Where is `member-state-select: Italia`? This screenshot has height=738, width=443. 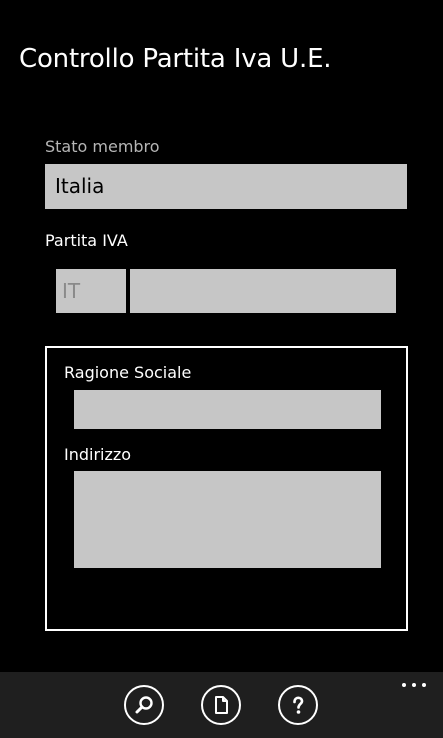 member-state-select: Italia is located at coordinates (226, 186).